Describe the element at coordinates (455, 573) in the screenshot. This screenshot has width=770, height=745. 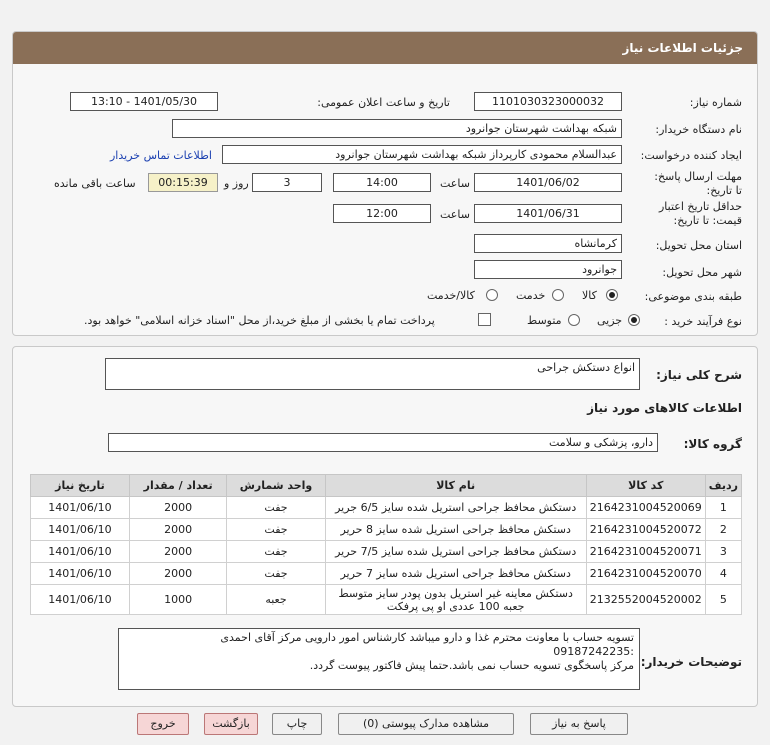
I see `cell-name: دستکش محافظ جراحی استریل شده سایز 7 حریر` at that location.